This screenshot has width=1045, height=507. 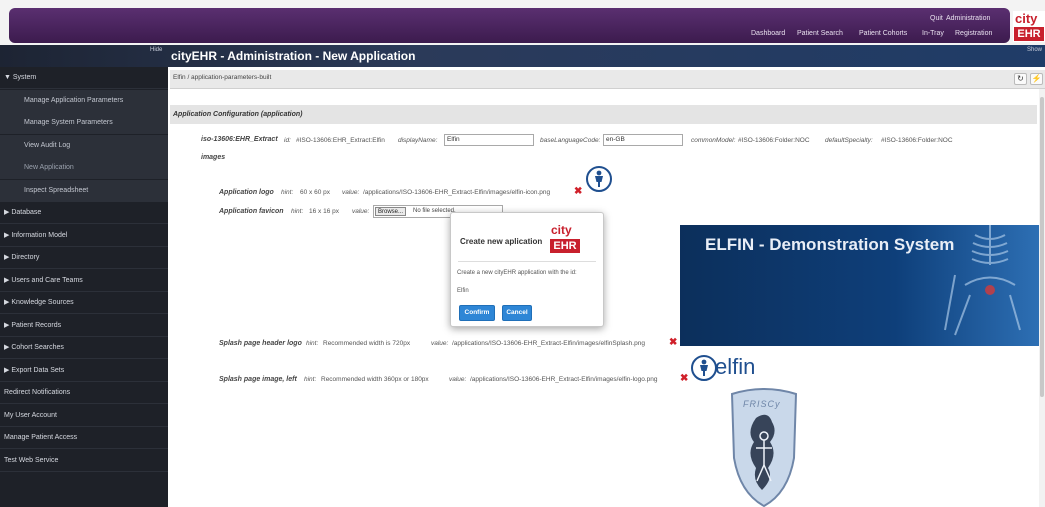 I want to click on sidebar-item-new-application: New Application, so click(x=84, y=168).